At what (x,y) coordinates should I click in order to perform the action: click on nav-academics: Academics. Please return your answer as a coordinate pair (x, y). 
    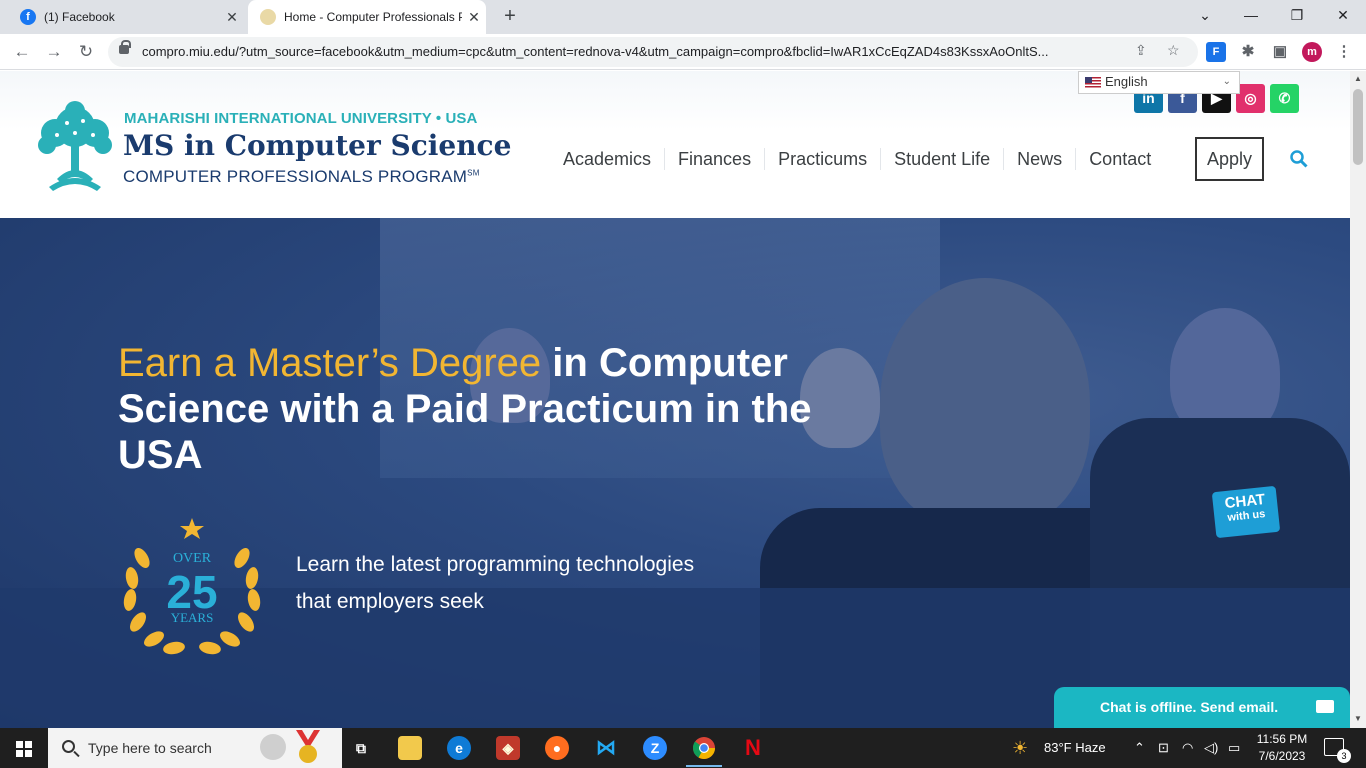
    Looking at the image, I should click on (607, 159).